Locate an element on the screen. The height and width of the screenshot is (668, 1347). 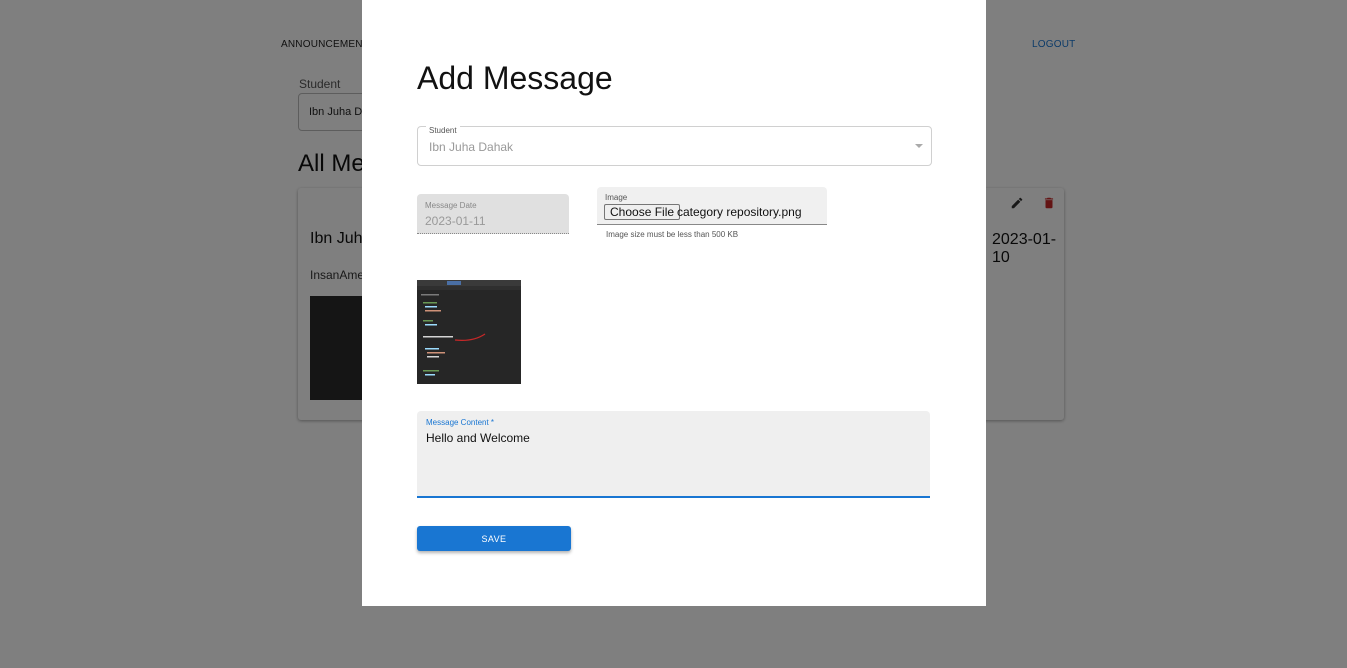
message-content-value: Hello and Welcome is located at coordinates (478, 438).